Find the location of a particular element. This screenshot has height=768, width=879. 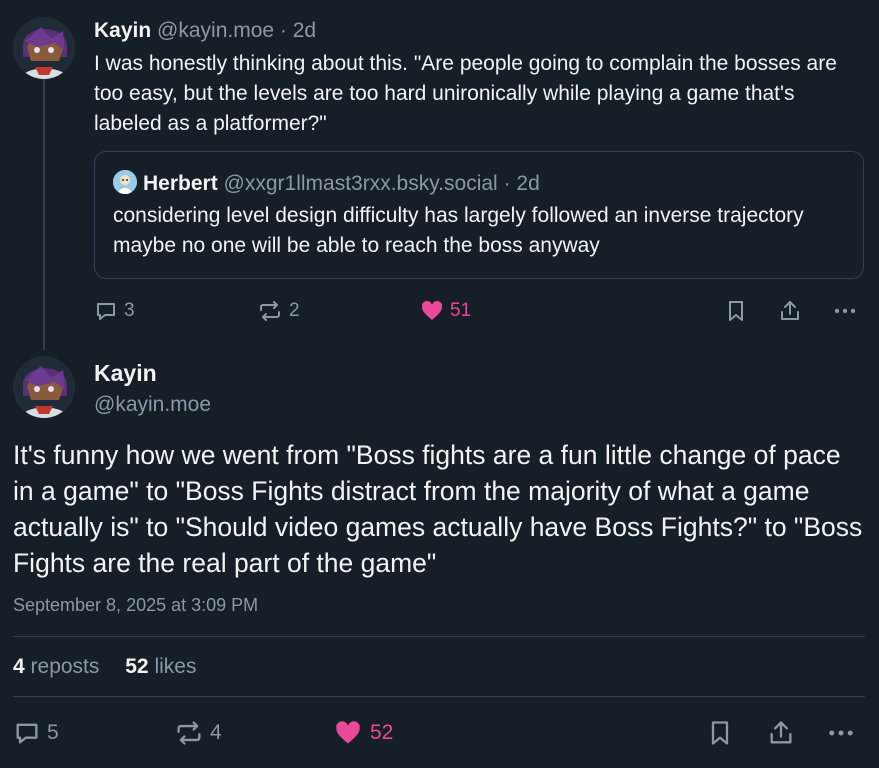

post-stats: 4 reposts 52 likes is located at coordinates (104, 667).